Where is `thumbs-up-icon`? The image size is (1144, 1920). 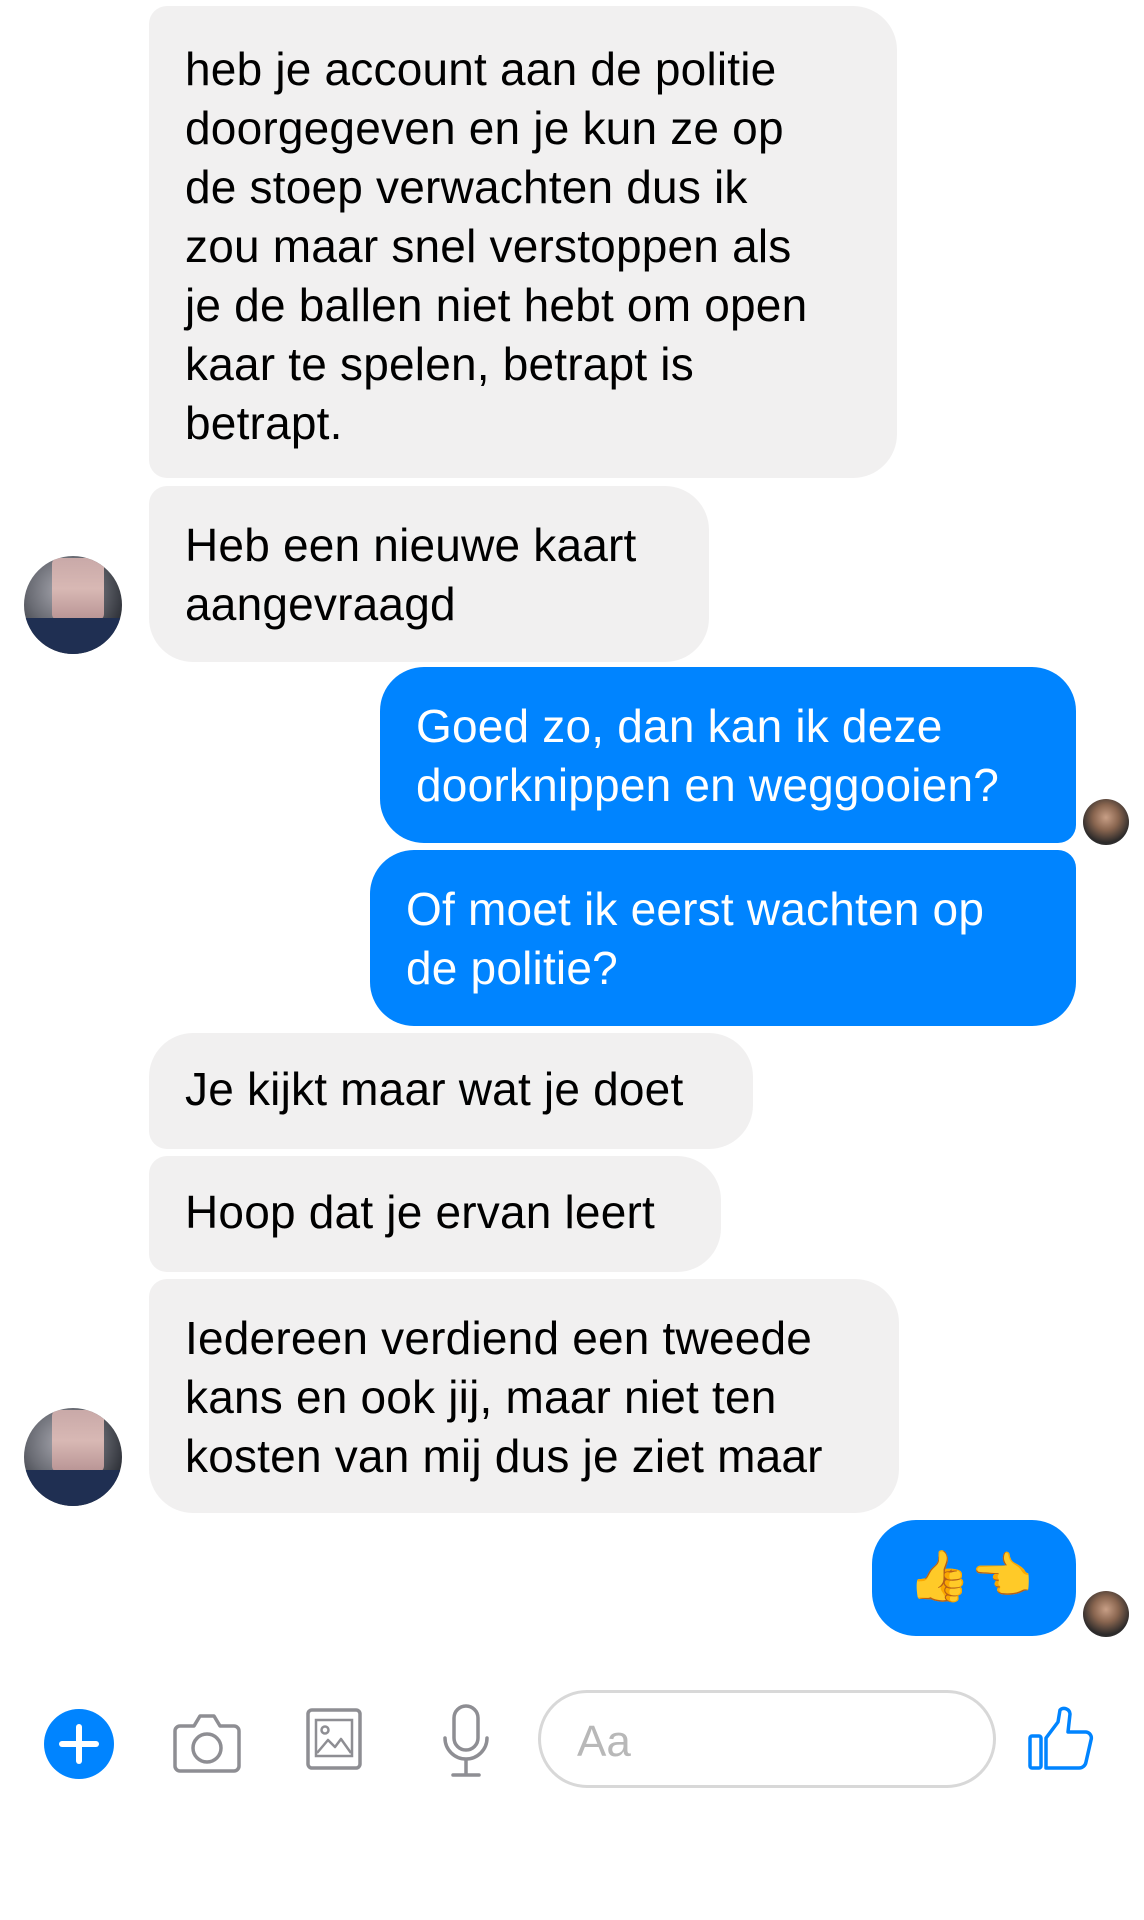 thumbs-up-icon is located at coordinates (1061, 1739).